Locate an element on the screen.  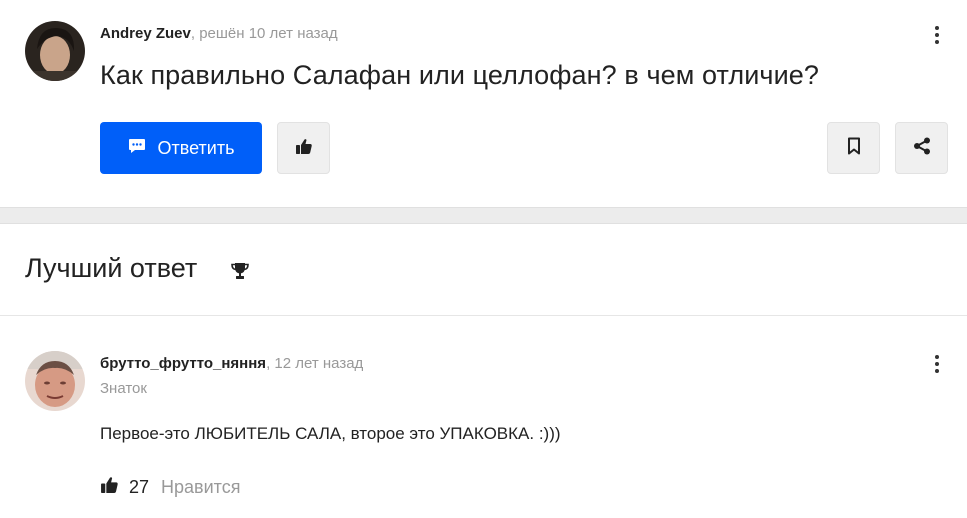
answer-author-name: брутто_фрутто_няння is located at coordinates (183, 363).